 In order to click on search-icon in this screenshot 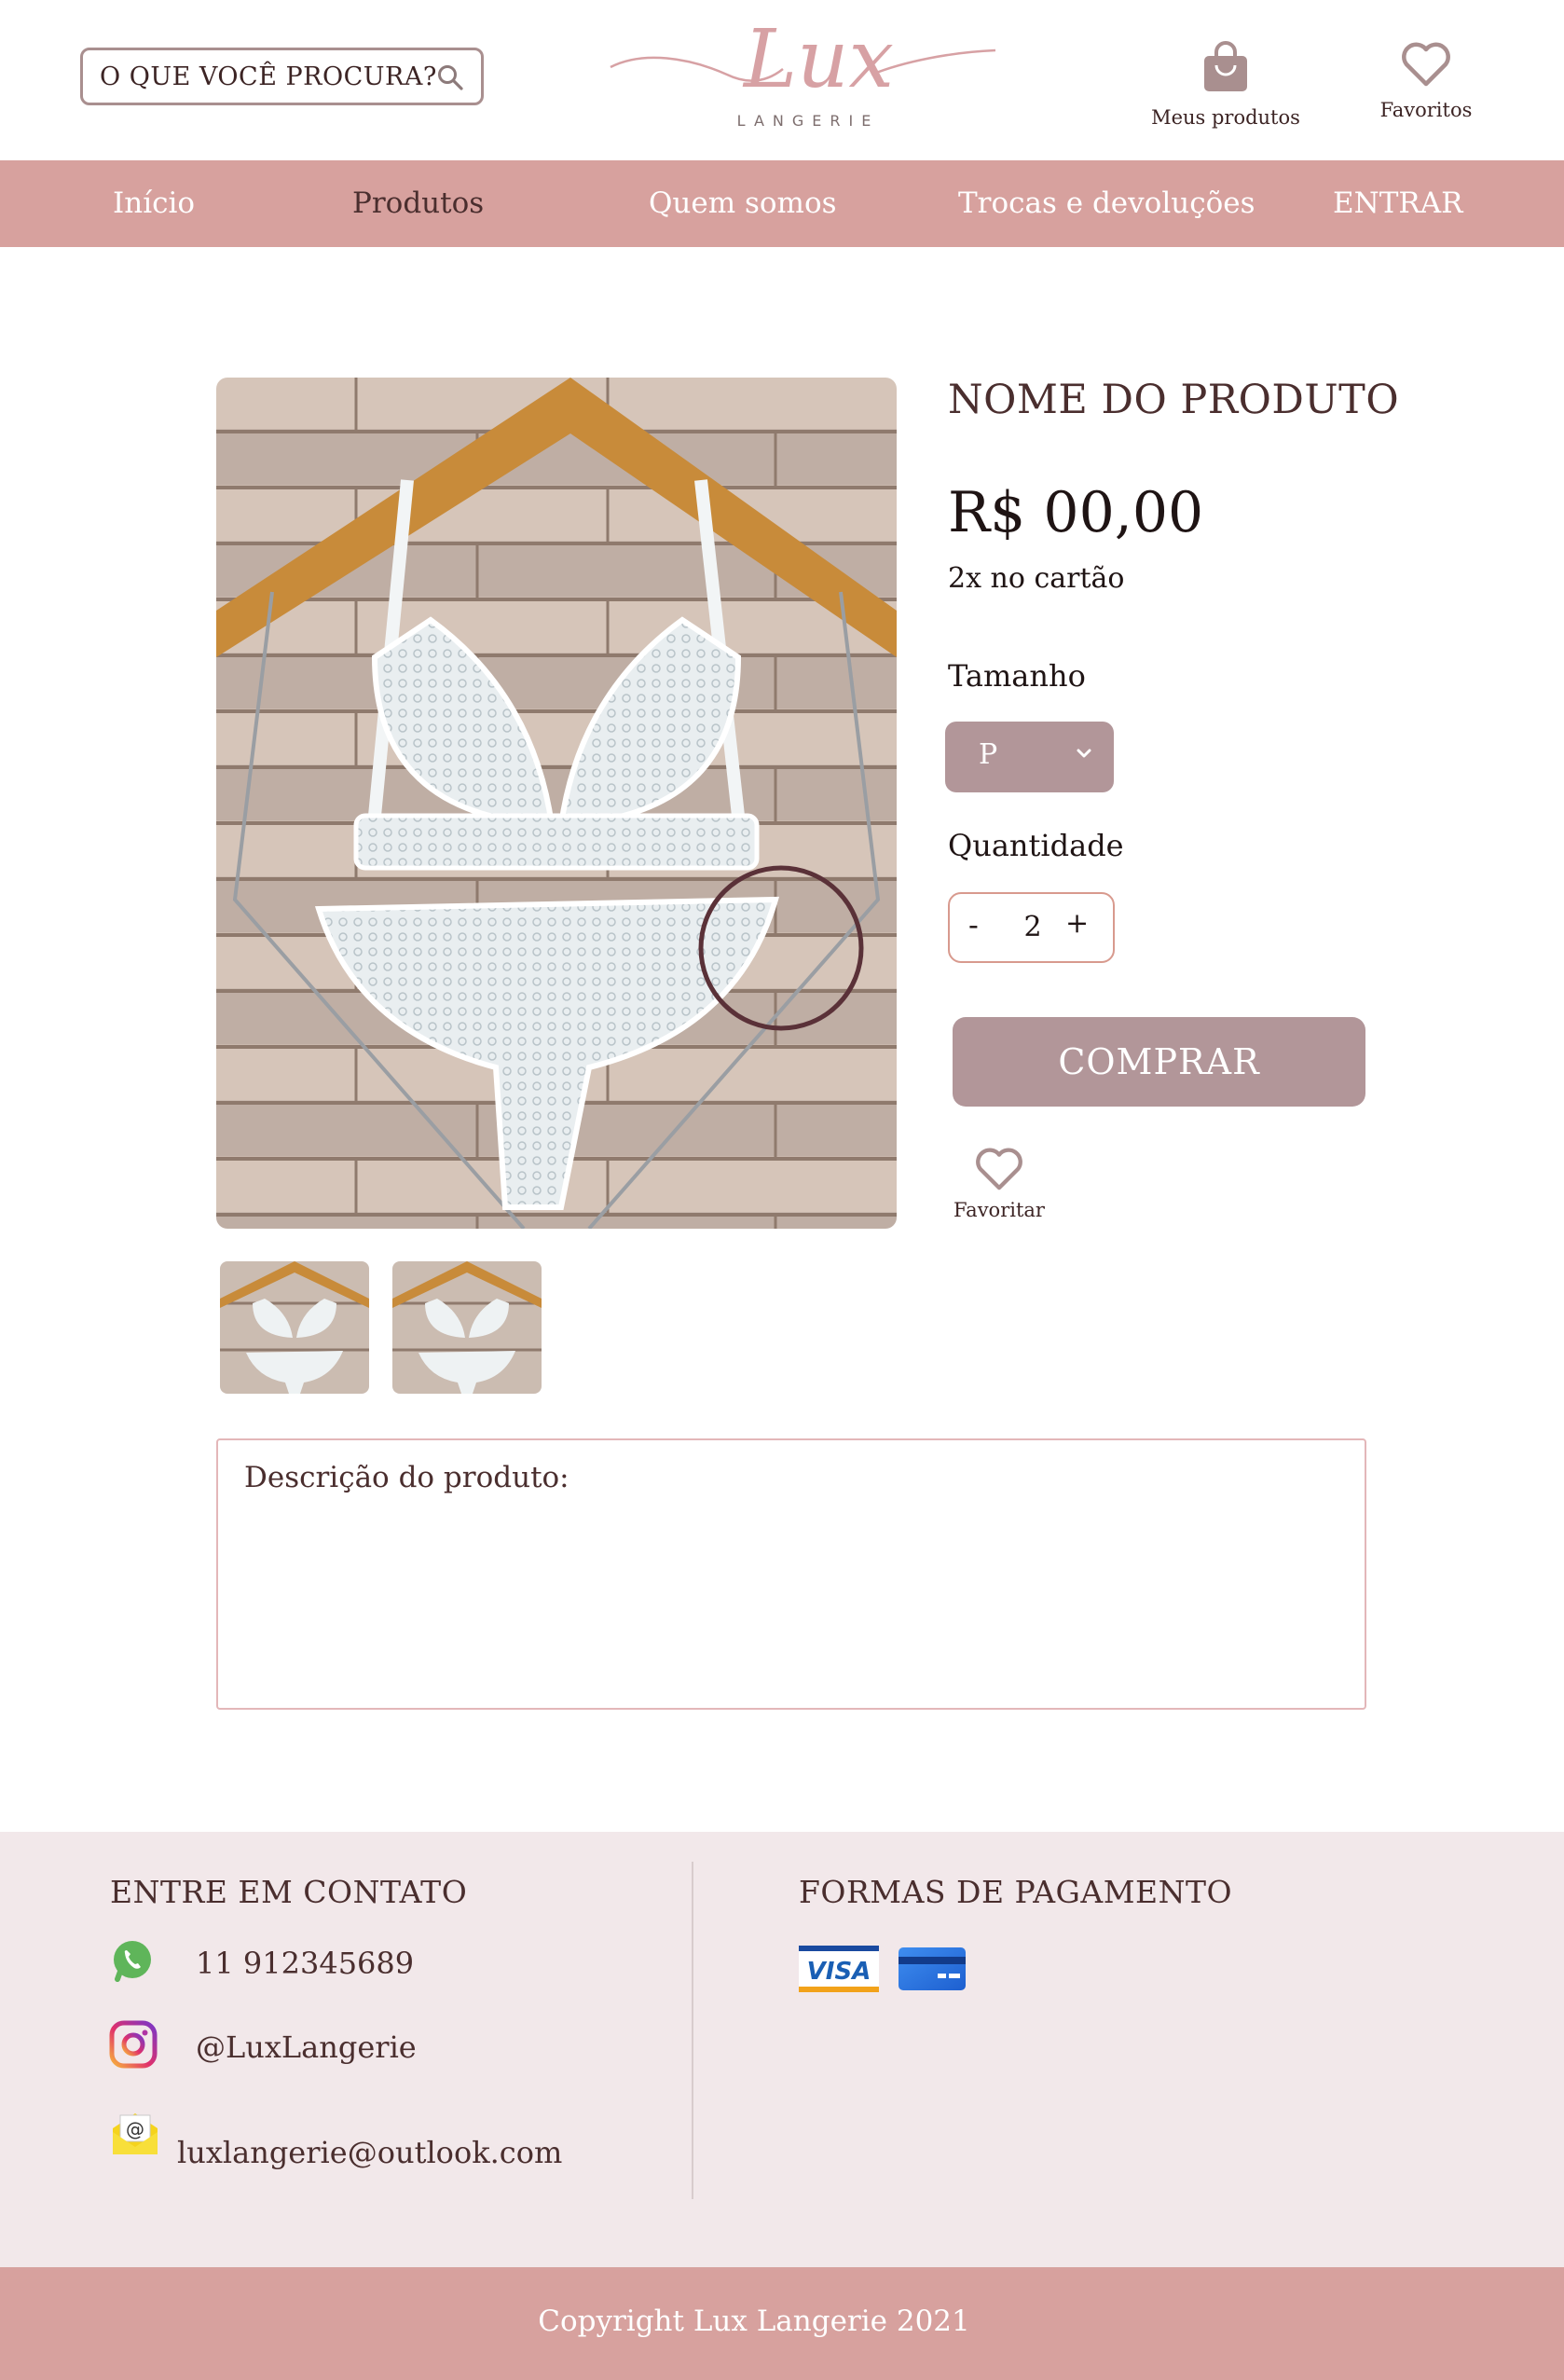, I will do `click(450, 79)`.